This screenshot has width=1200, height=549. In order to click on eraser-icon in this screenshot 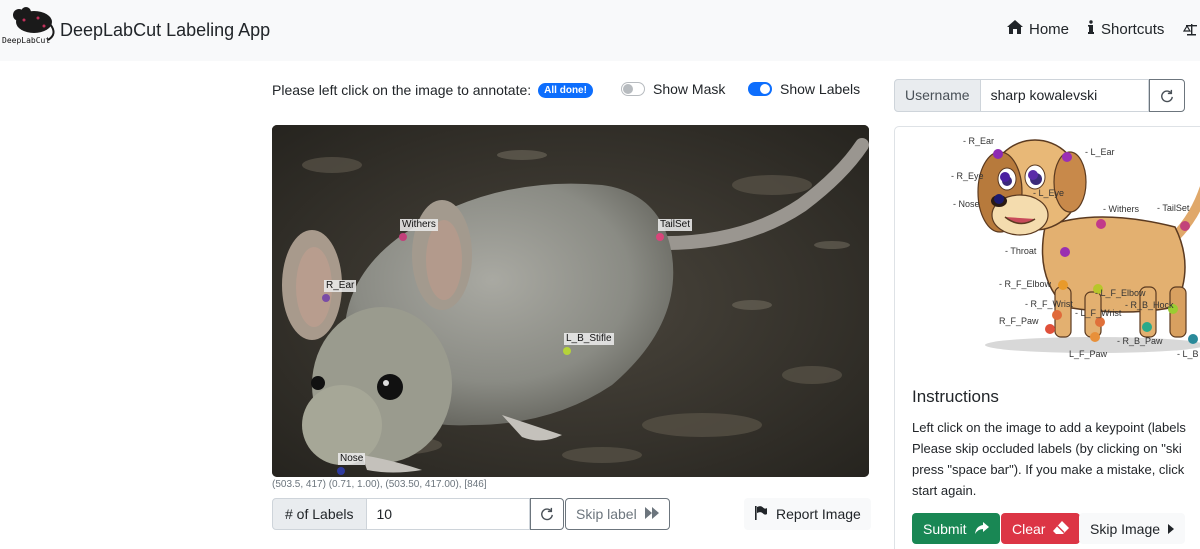, I will do `click(1061, 528)`.